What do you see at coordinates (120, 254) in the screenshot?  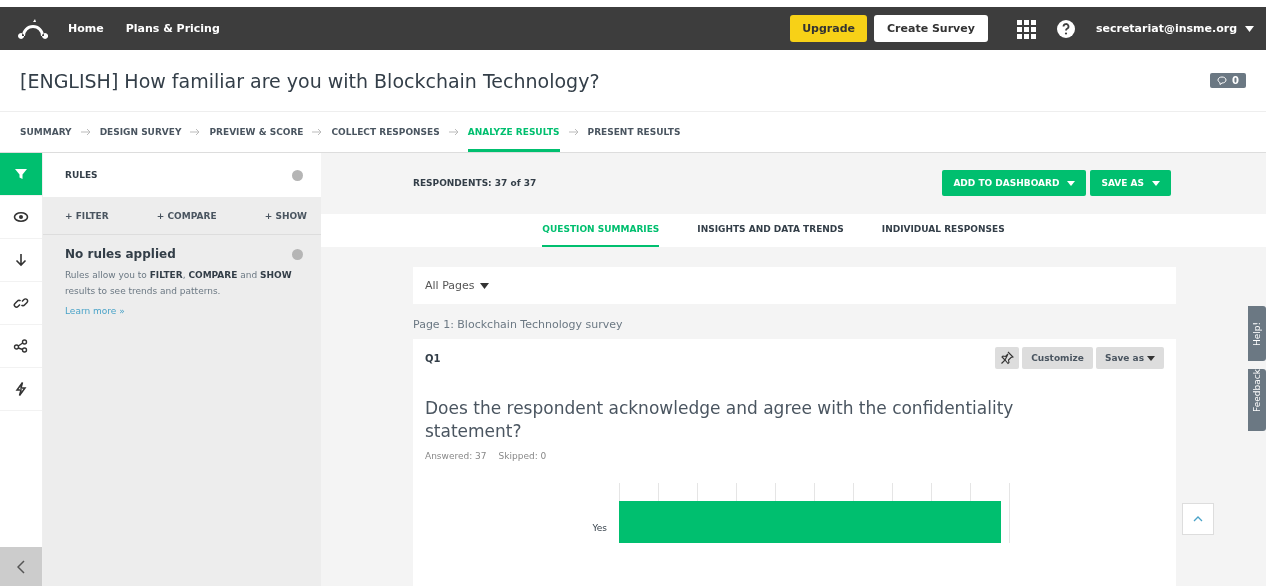 I see `rules-heading: No rules applied` at bounding box center [120, 254].